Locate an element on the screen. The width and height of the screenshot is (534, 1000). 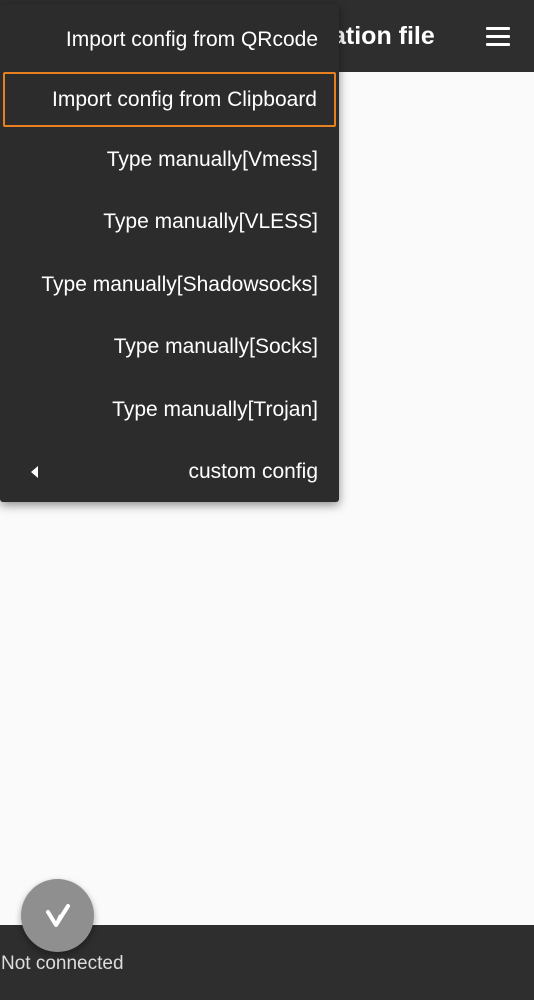
connect-button is located at coordinates (57, 915).